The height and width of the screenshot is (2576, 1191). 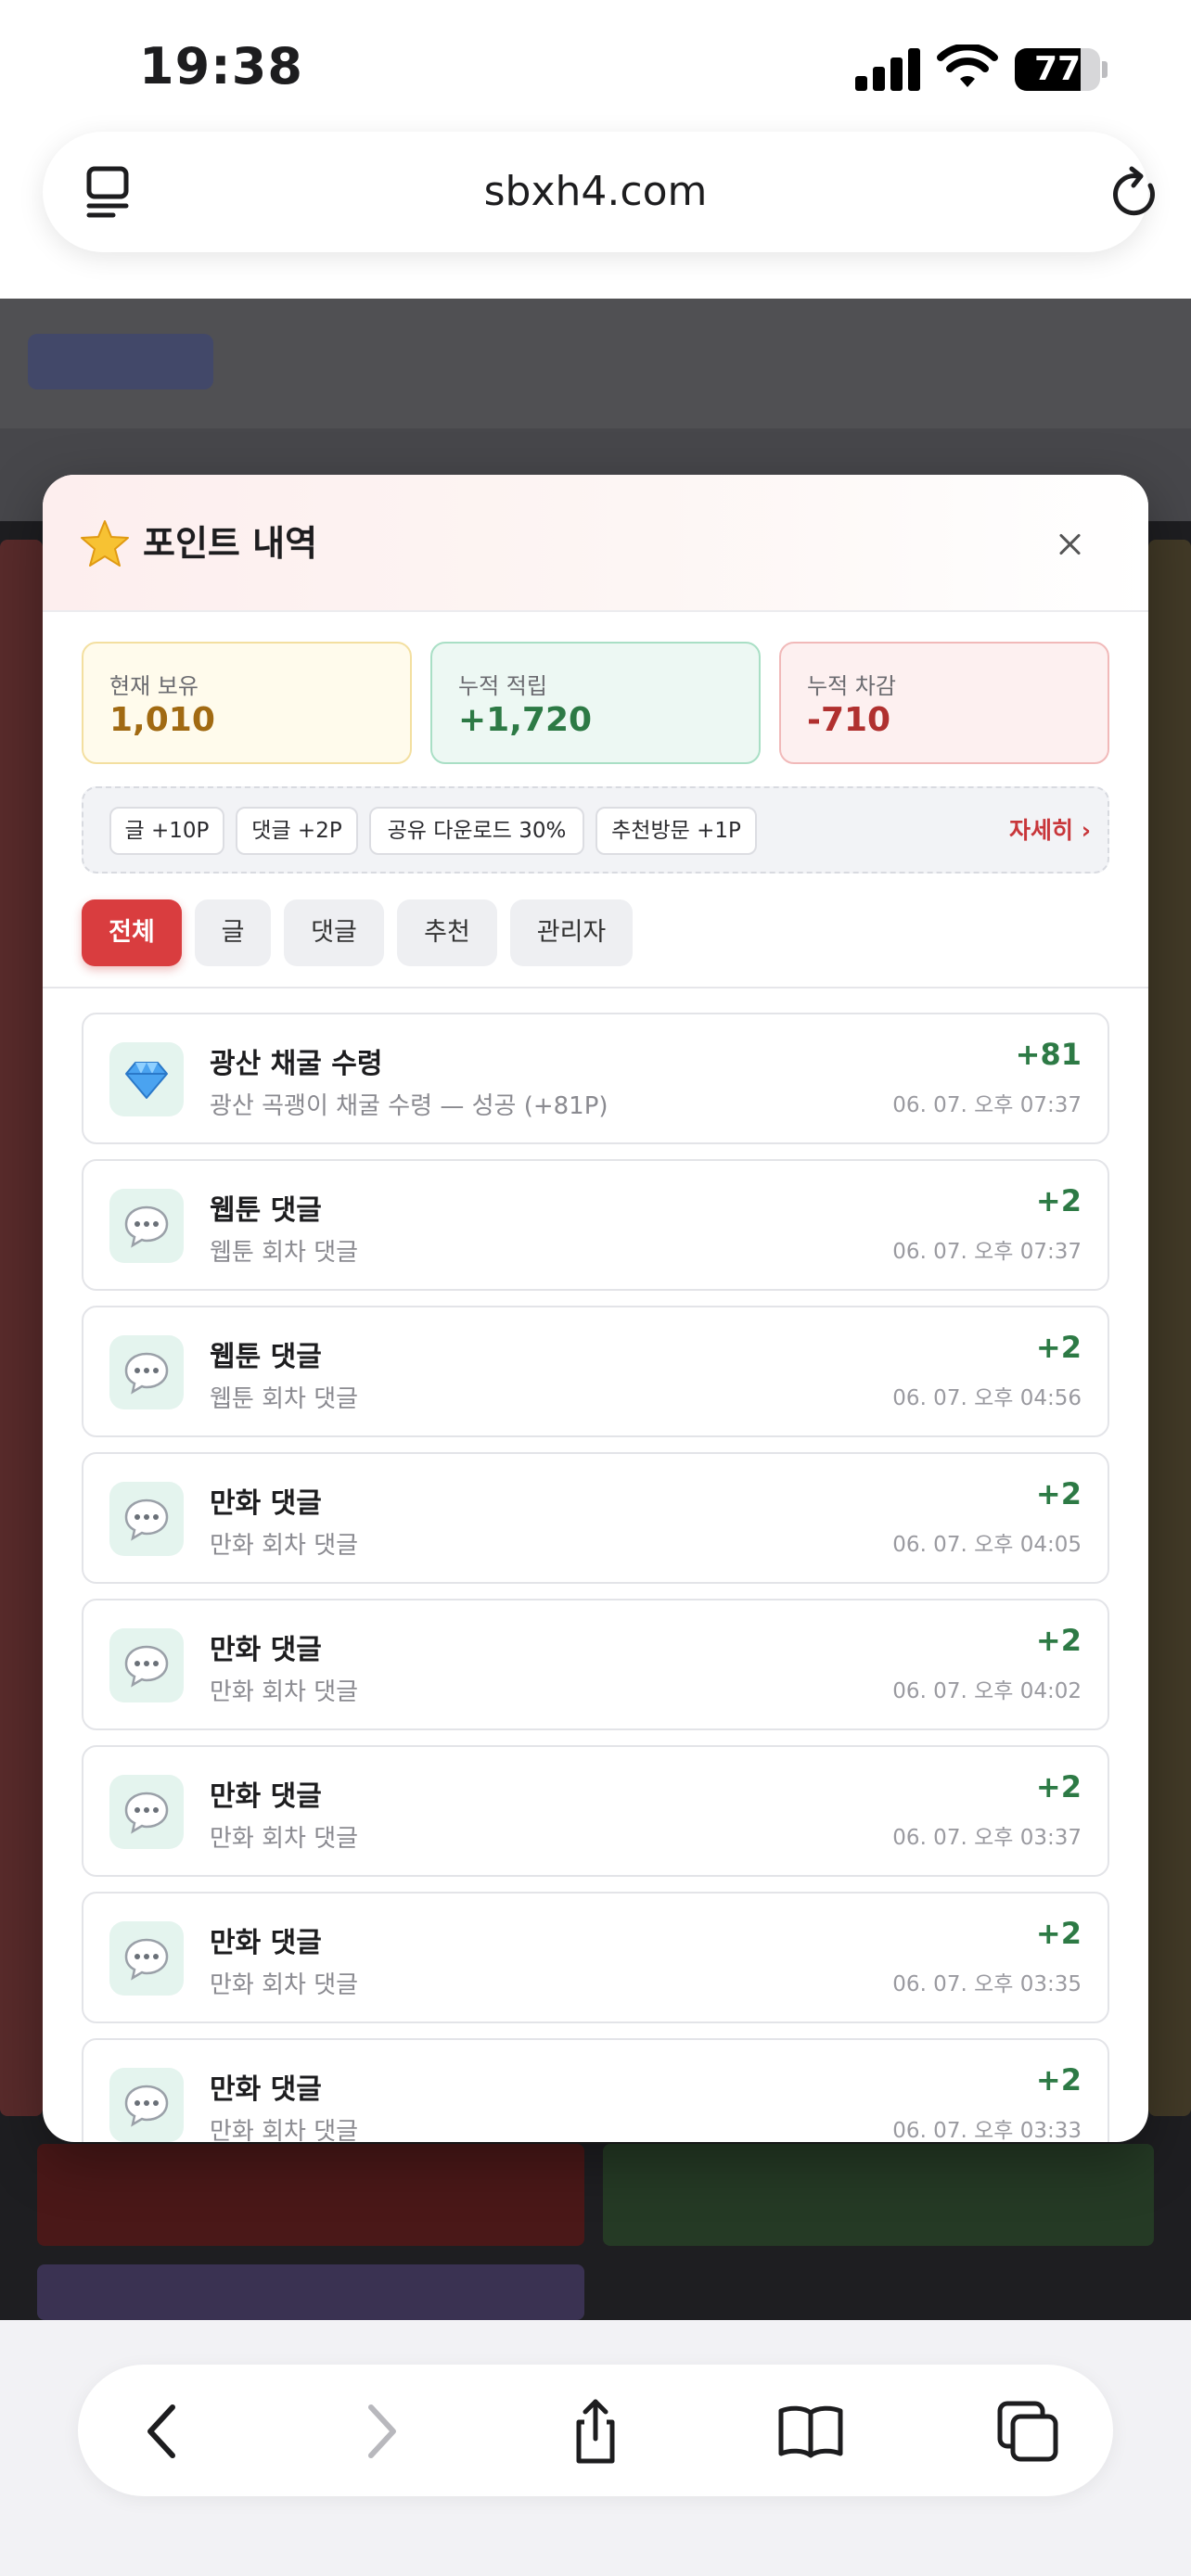 What do you see at coordinates (162, 720) in the screenshot?
I see `summary-value: 1,010` at bounding box center [162, 720].